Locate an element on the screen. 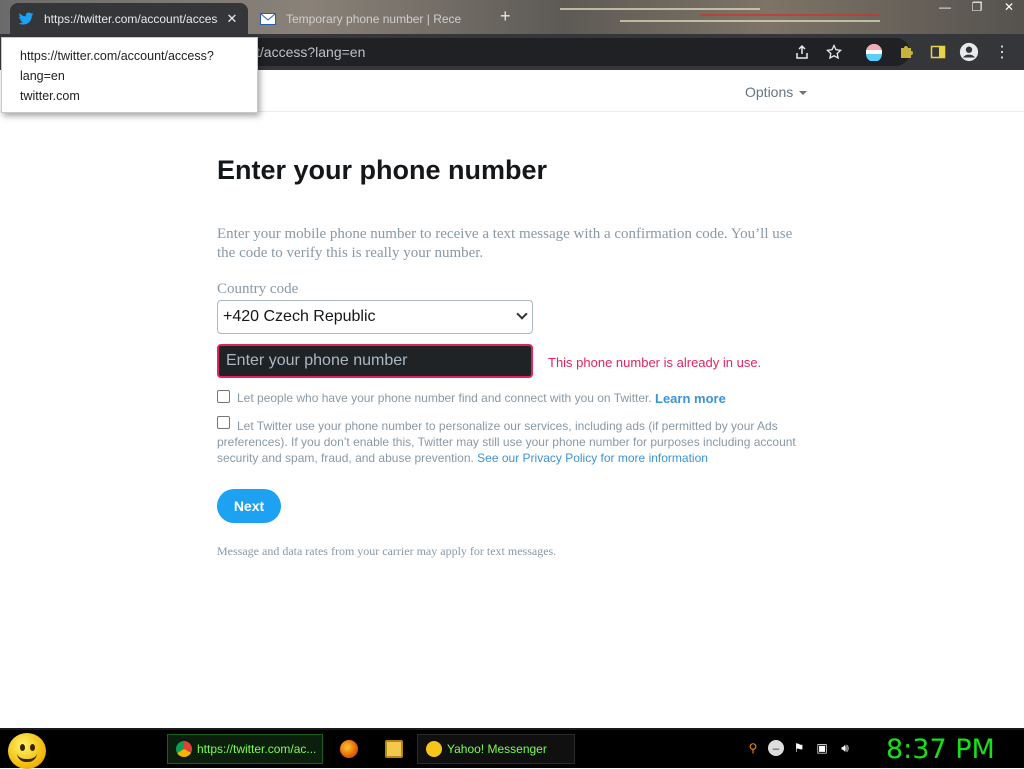 The width and height of the screenshot is (1024, 769). mail-envelope-icon is located at coordinates (268, 19).